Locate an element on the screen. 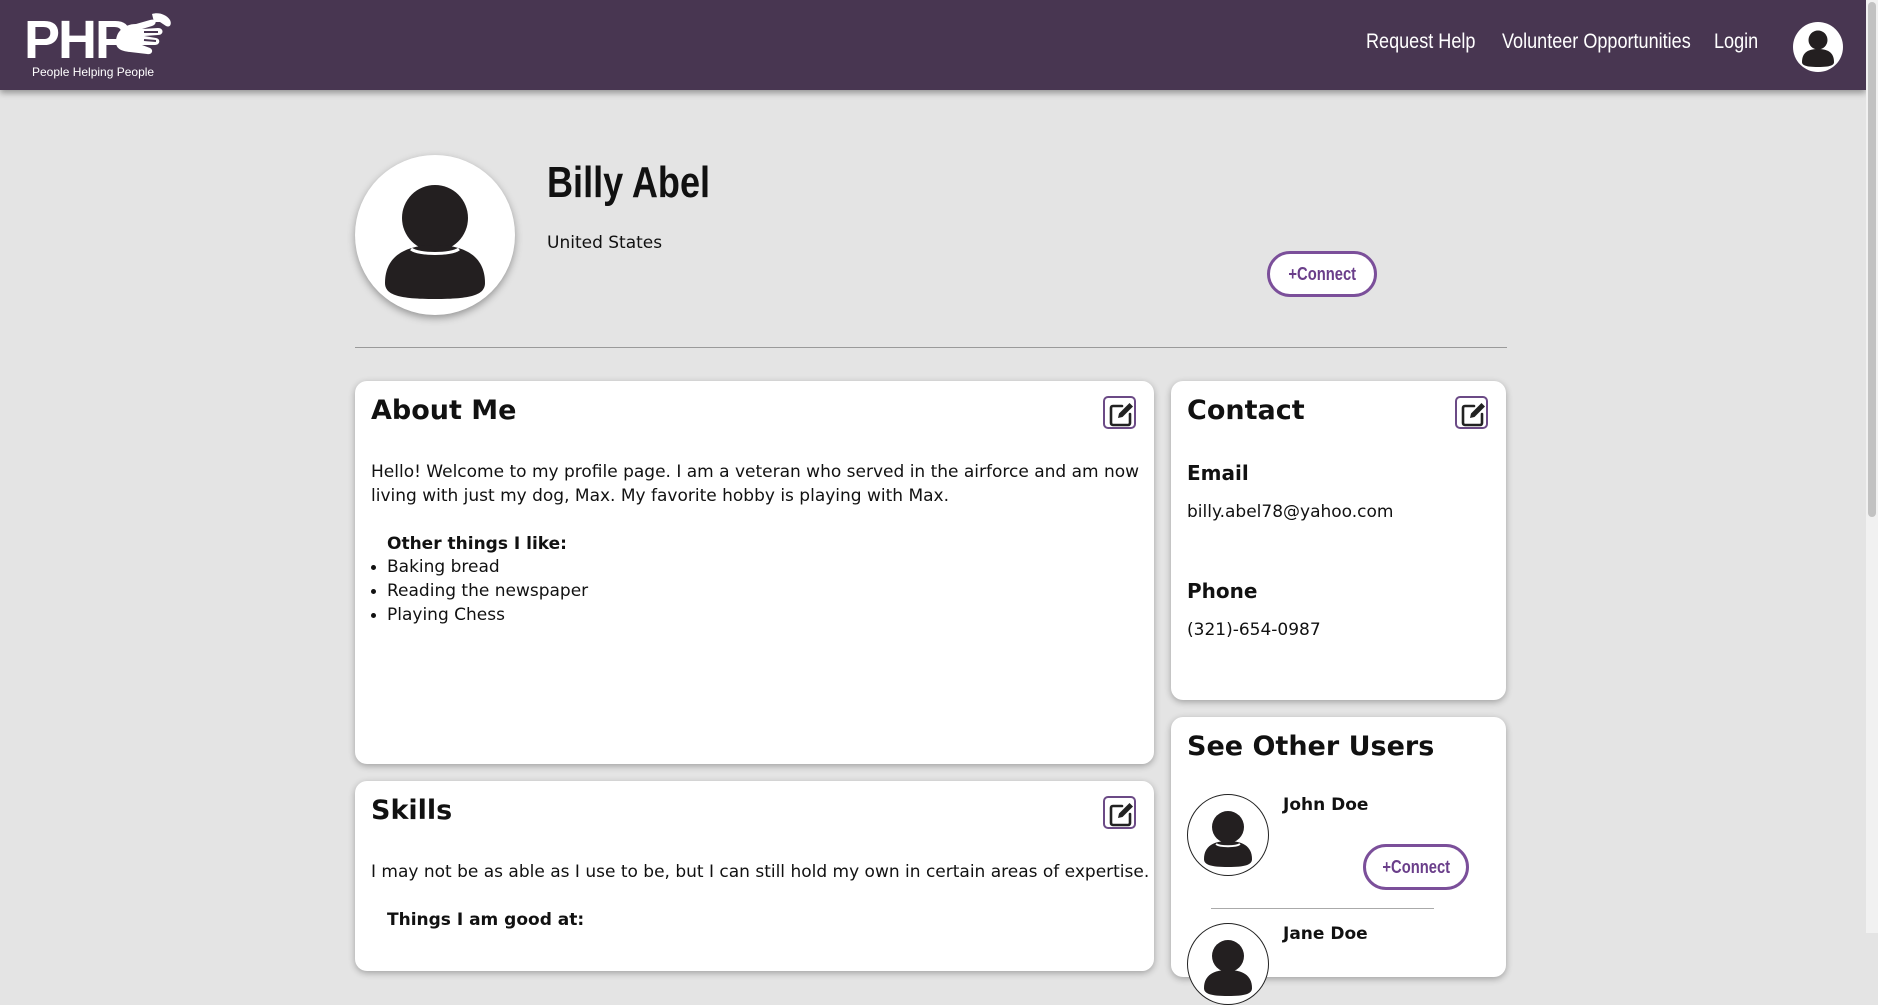 The height and width of the screenshot is (1005, 1878). connect-john-doe-button: +Connect is located at coordinates (1416, 867).